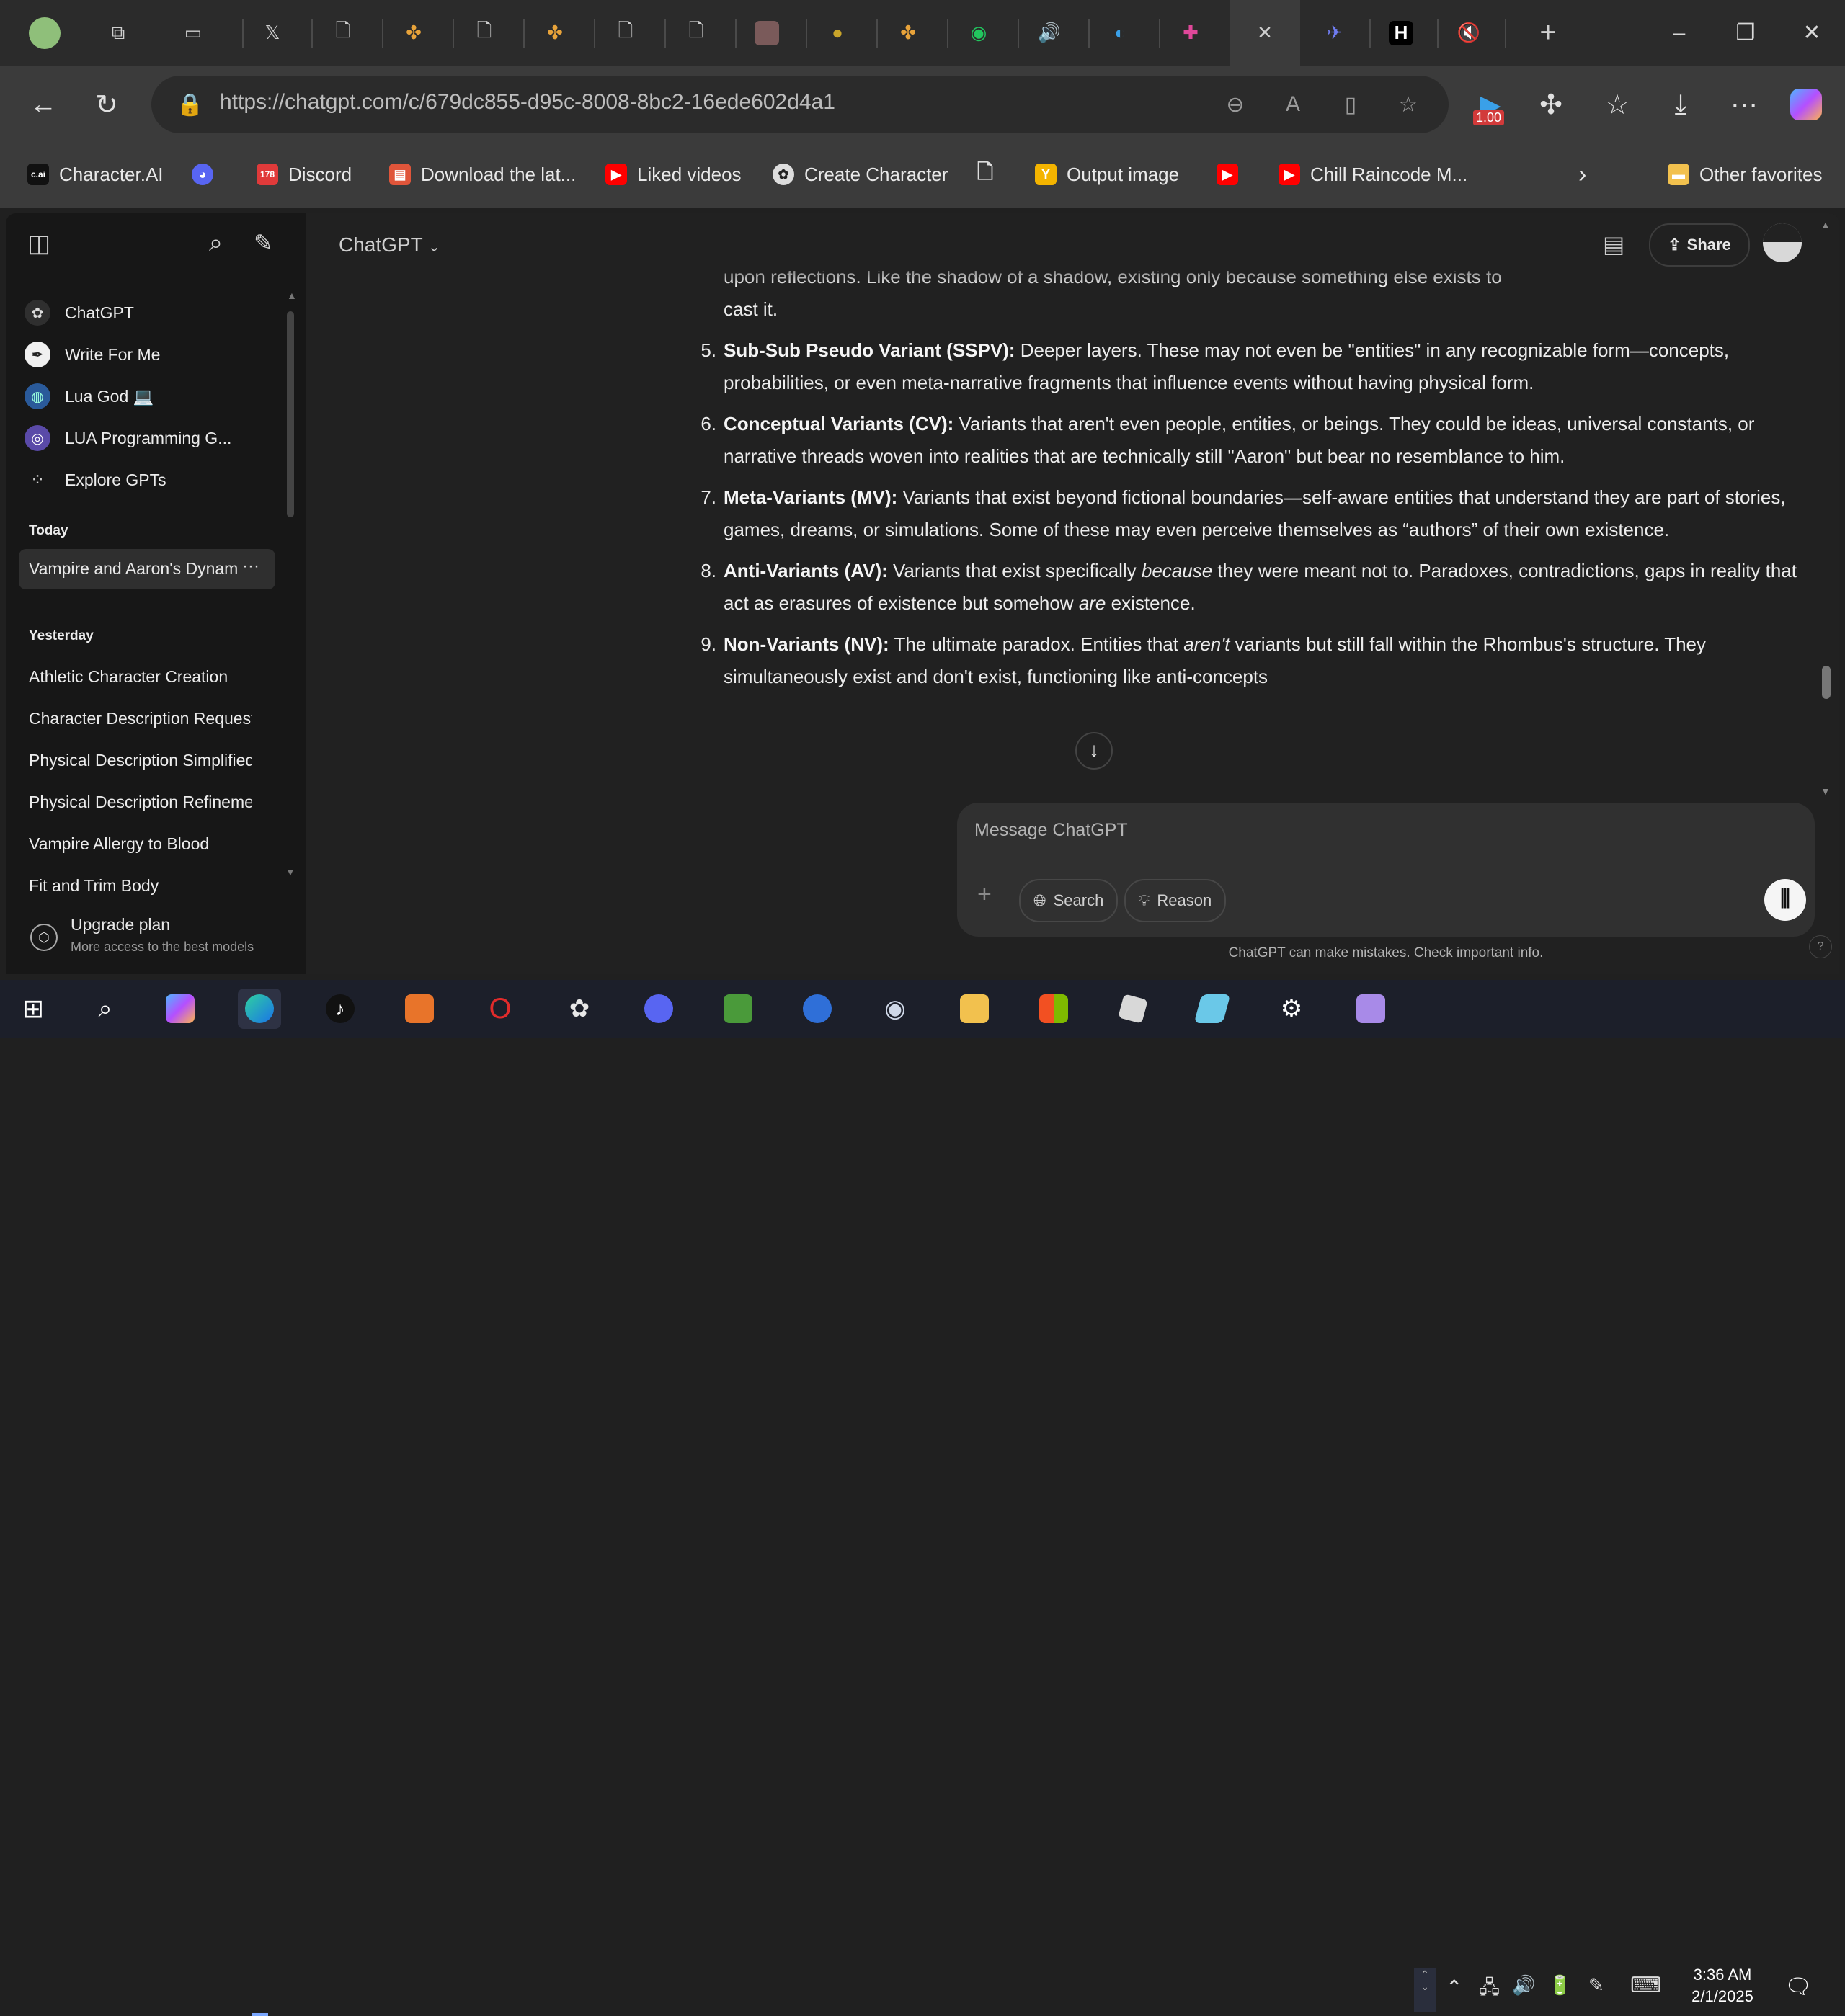 This screenshot has width=1845, height=2016. Describe the element at coordinates (96, 174) in the screenshot. I see `fav-character-ai: c.ai Character.AI` at that location.